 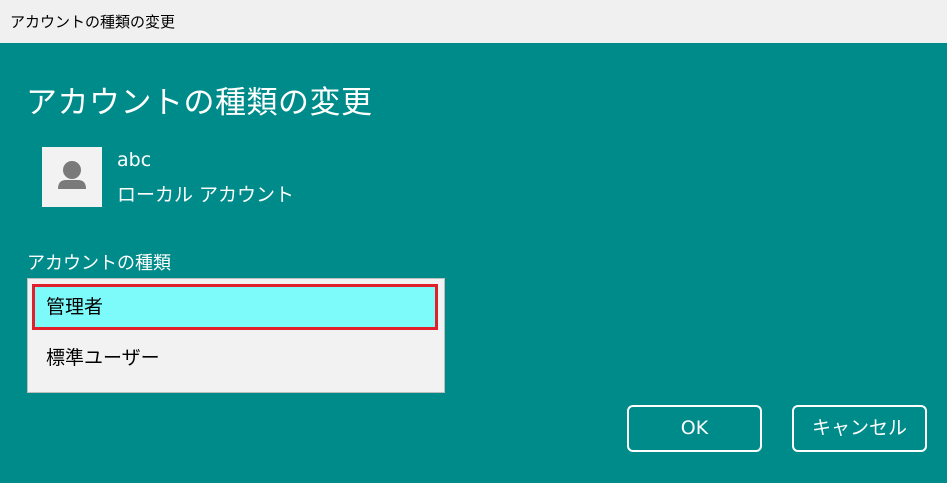 What do you see at coordinates (235, 359) in the screenshot?
I see `option-standard-user: 標準ユーザー` at bounding box center [235, 359].